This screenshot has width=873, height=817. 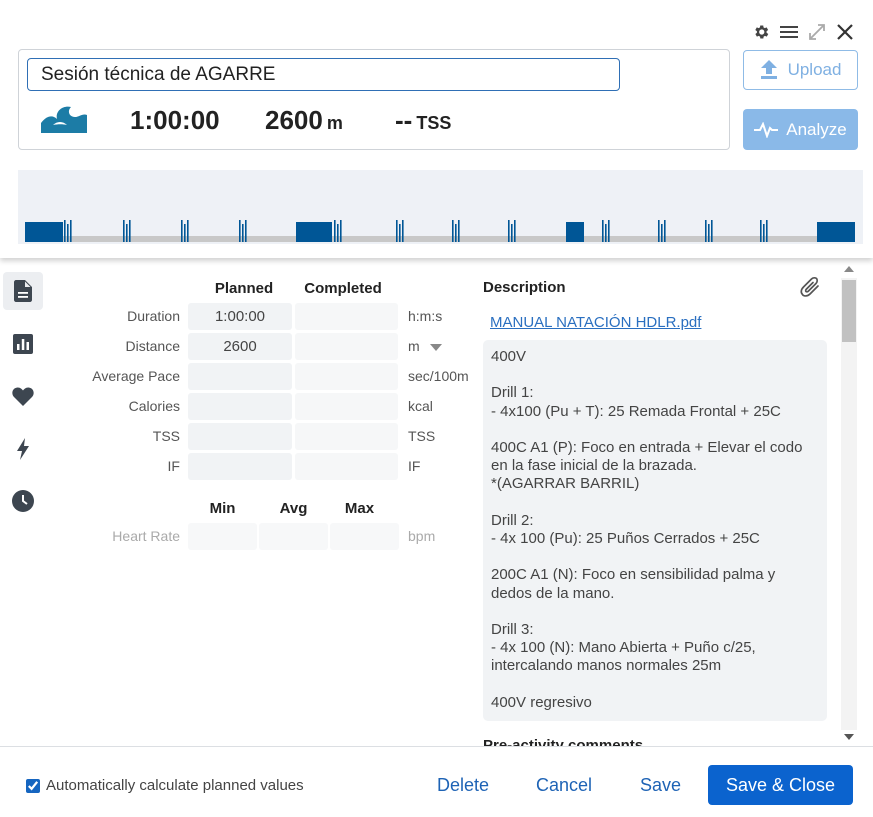 I want to click on tss-label: TSS, so click(x=166, y=436).